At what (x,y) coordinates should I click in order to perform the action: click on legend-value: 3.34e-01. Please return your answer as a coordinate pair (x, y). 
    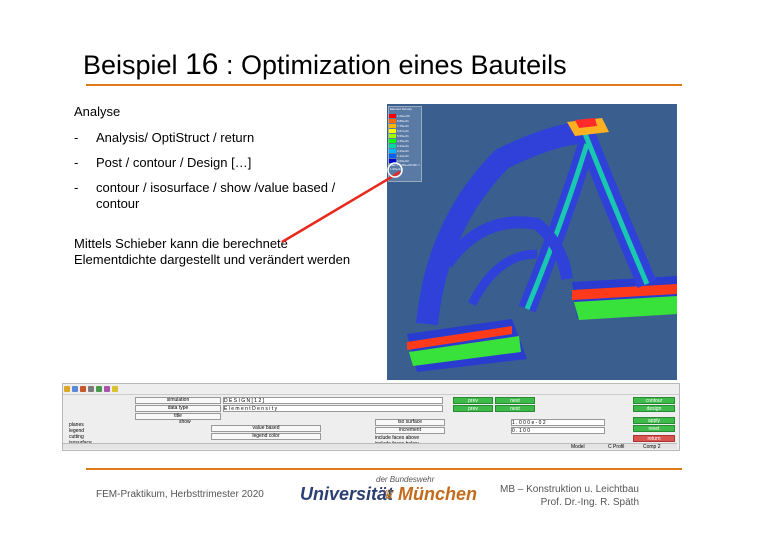
    Looking at the image, I should click on (403, 145).